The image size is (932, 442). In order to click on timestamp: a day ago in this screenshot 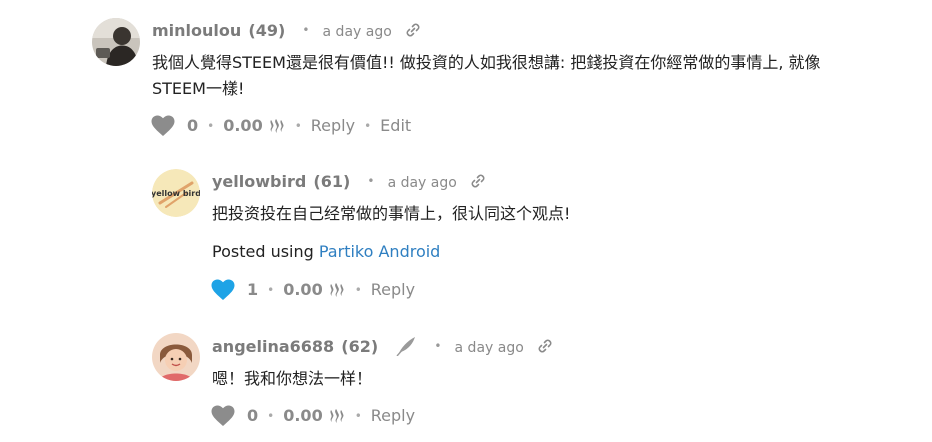, I will do `click(489, 348)`.